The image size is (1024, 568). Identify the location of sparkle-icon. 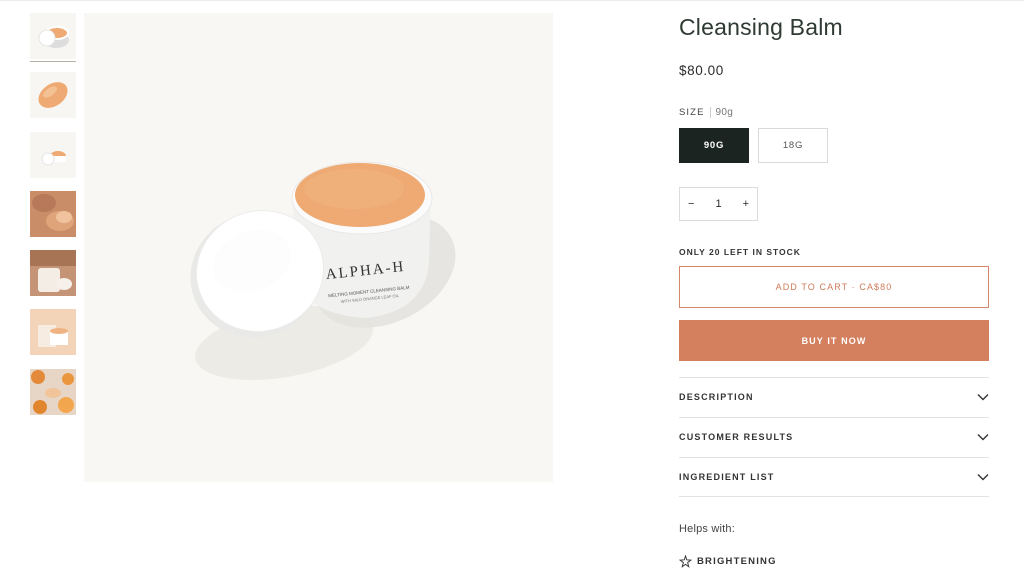
(685, 561).